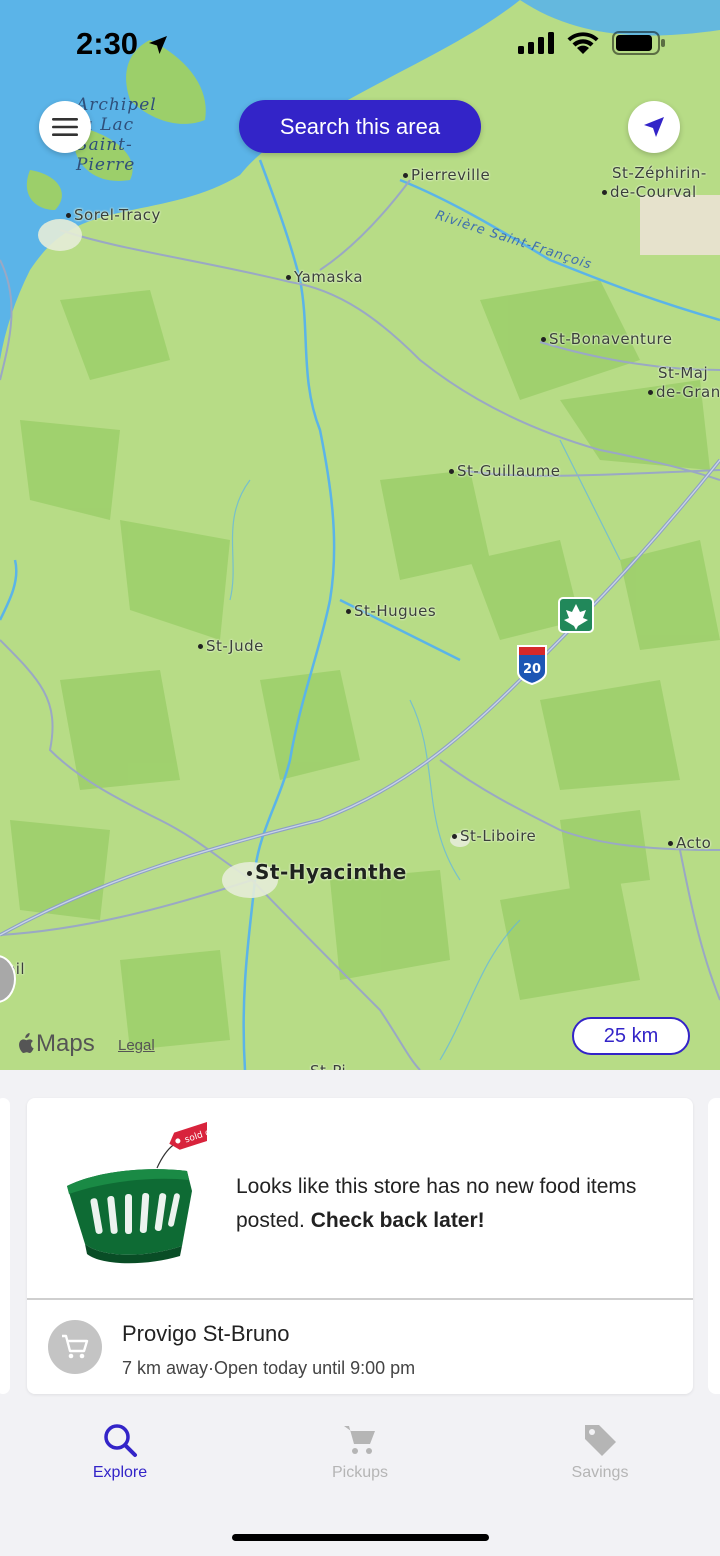  Describe the element at coordinates (576, 615) in the screenshot. I see `rest-area-icon` at that location.